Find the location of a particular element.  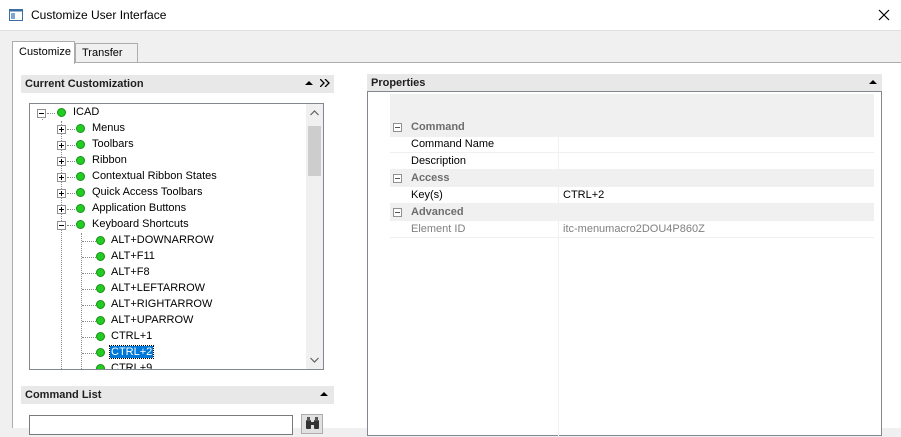

tree-node-label: ALT+DOWNARROW is located at coordinates (162, 240).